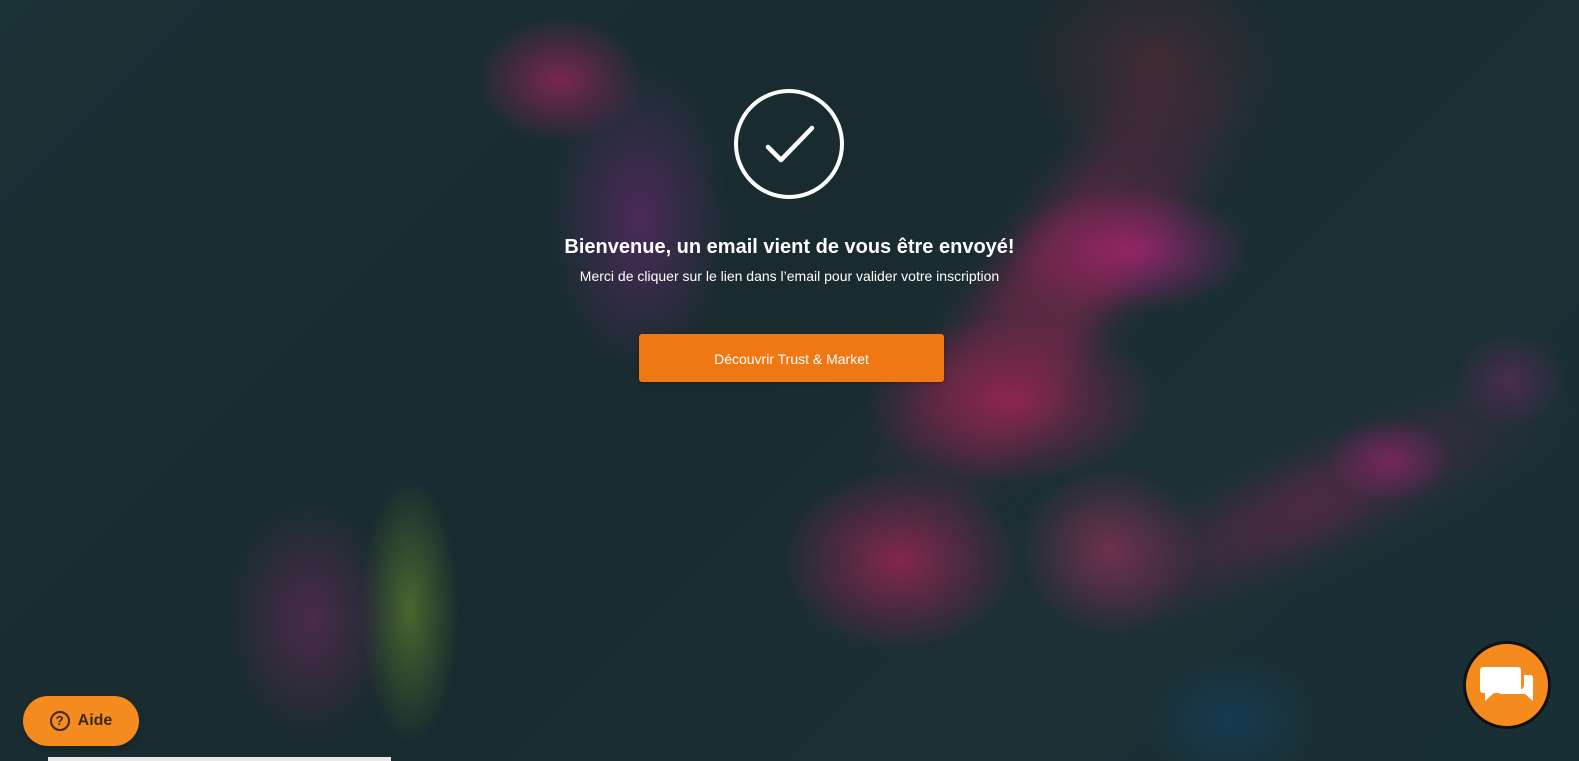  What do you see at coordinates (219, 759) in the screenshot?
I see `bottom-scroll-indicator` at bounding box center [219, 759].